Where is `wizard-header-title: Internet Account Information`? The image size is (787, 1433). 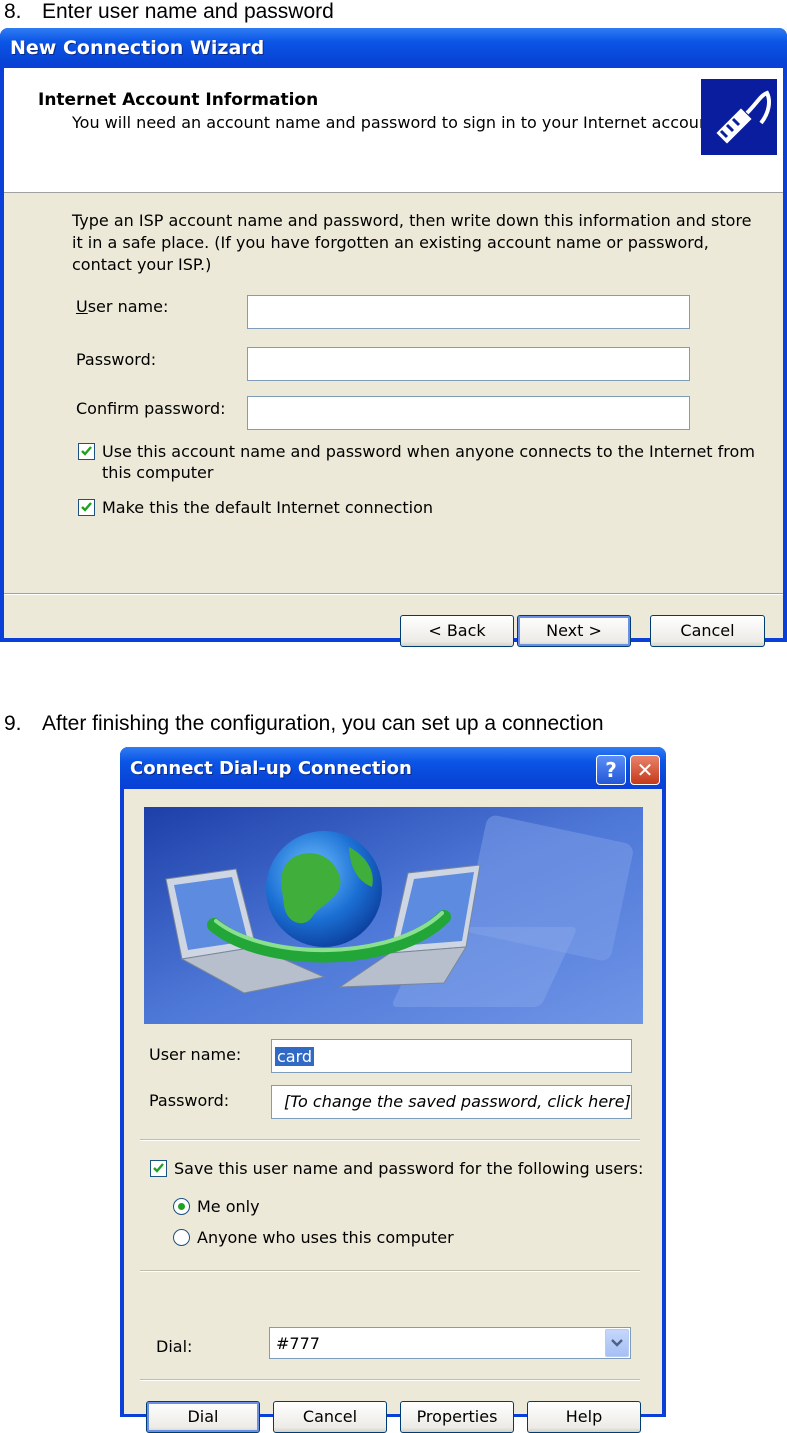 wizard-header-title: Internet Account Information is located at coordinates (178, 100).